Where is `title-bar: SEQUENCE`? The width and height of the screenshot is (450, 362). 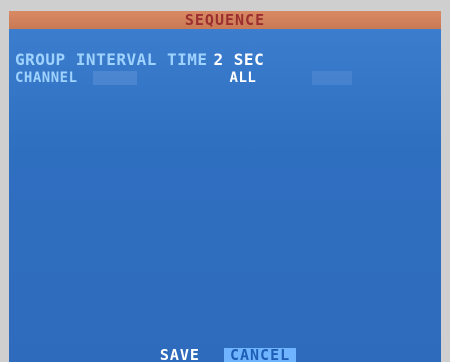 title-bar: SEQUENCE is located at coordinates (225, 20).